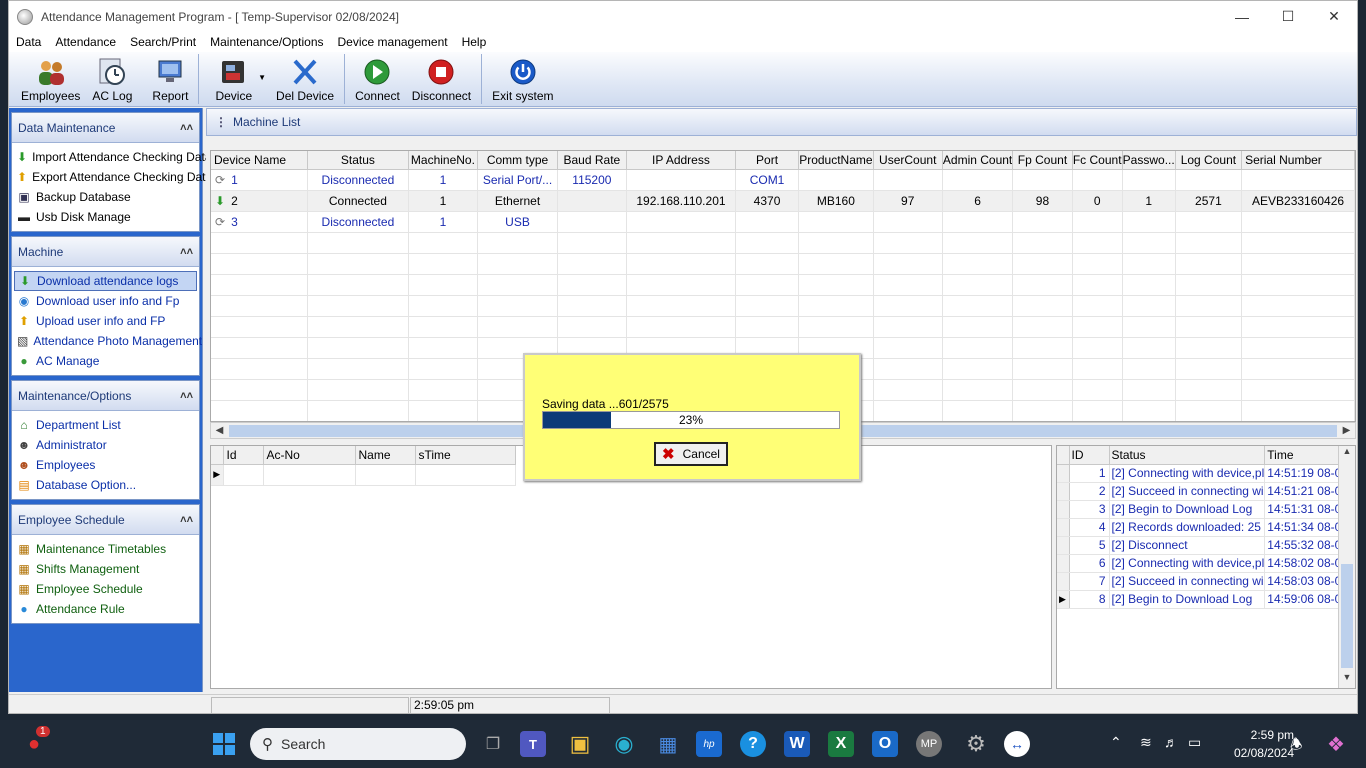  I want to click on device-button: Device, so click(233, 79).